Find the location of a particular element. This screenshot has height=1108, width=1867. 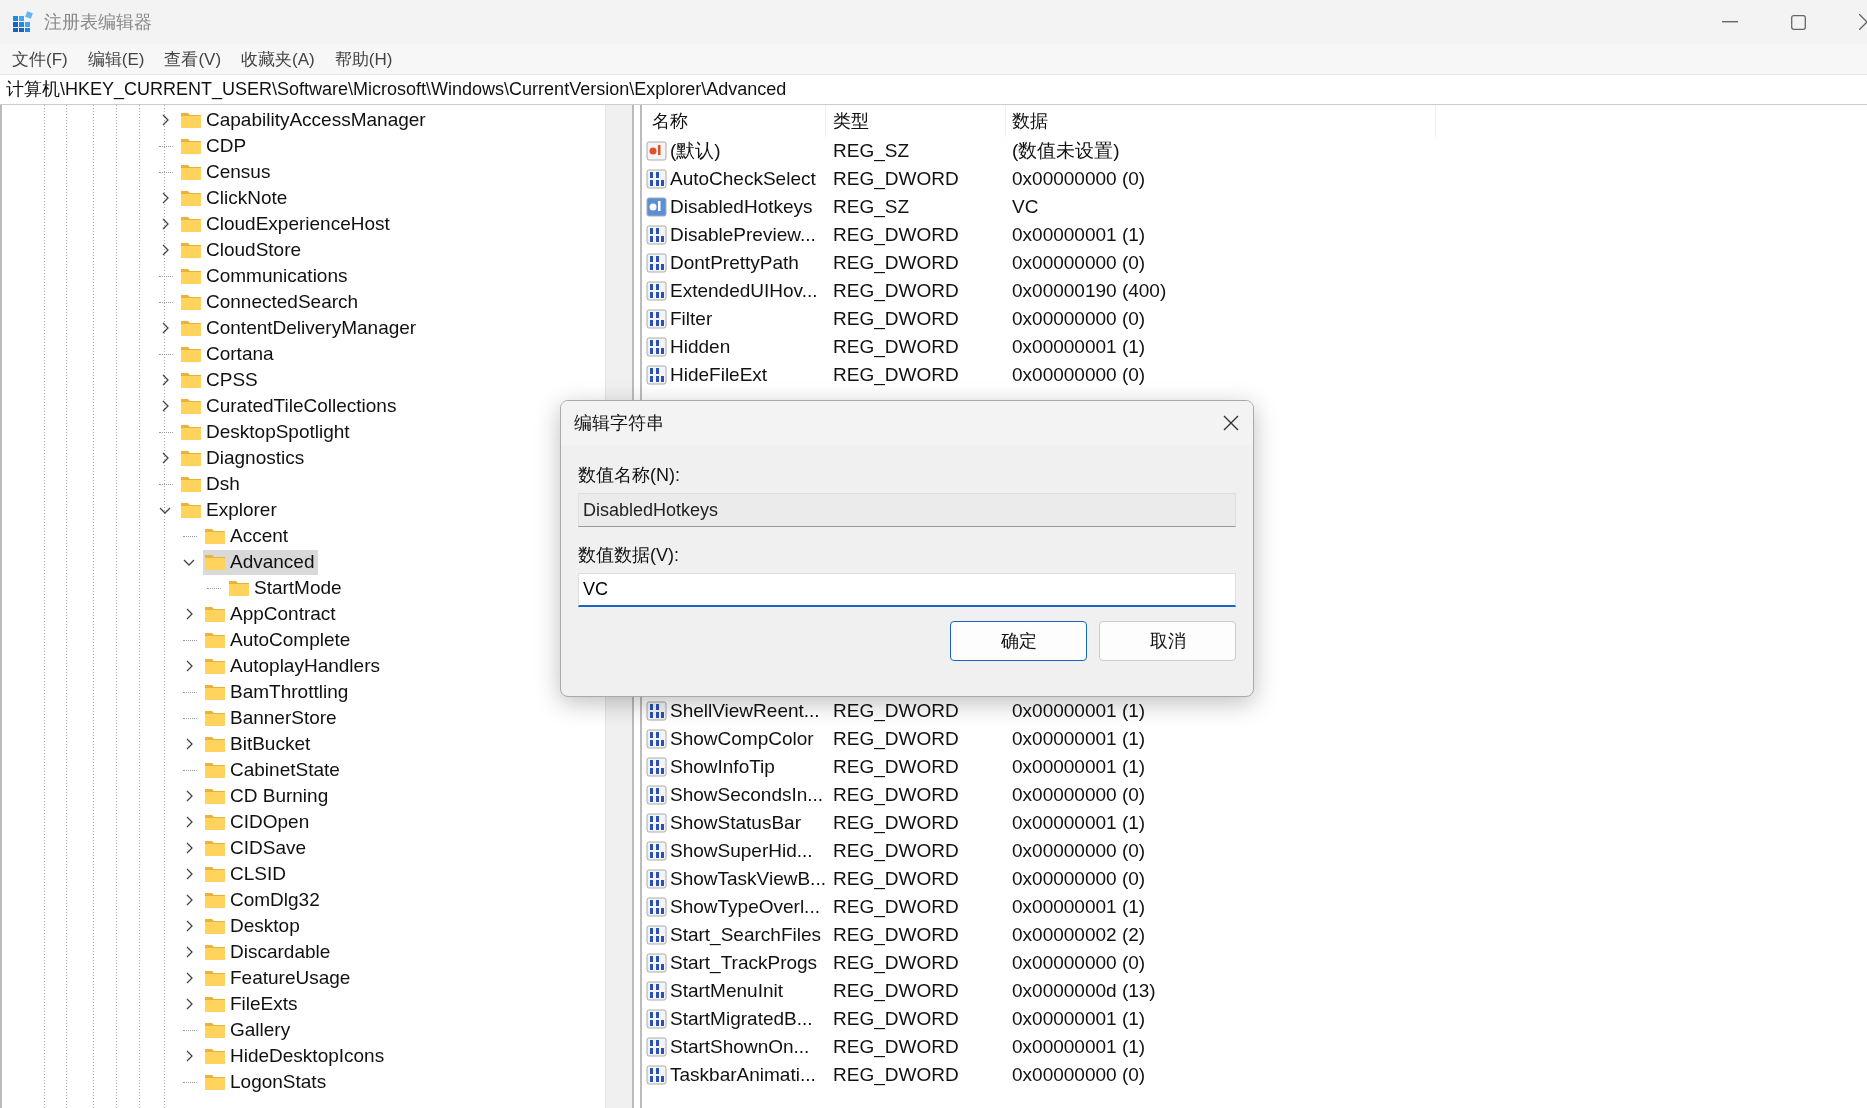

tree-item: BamThrottling is located at coordinates (277, 692).